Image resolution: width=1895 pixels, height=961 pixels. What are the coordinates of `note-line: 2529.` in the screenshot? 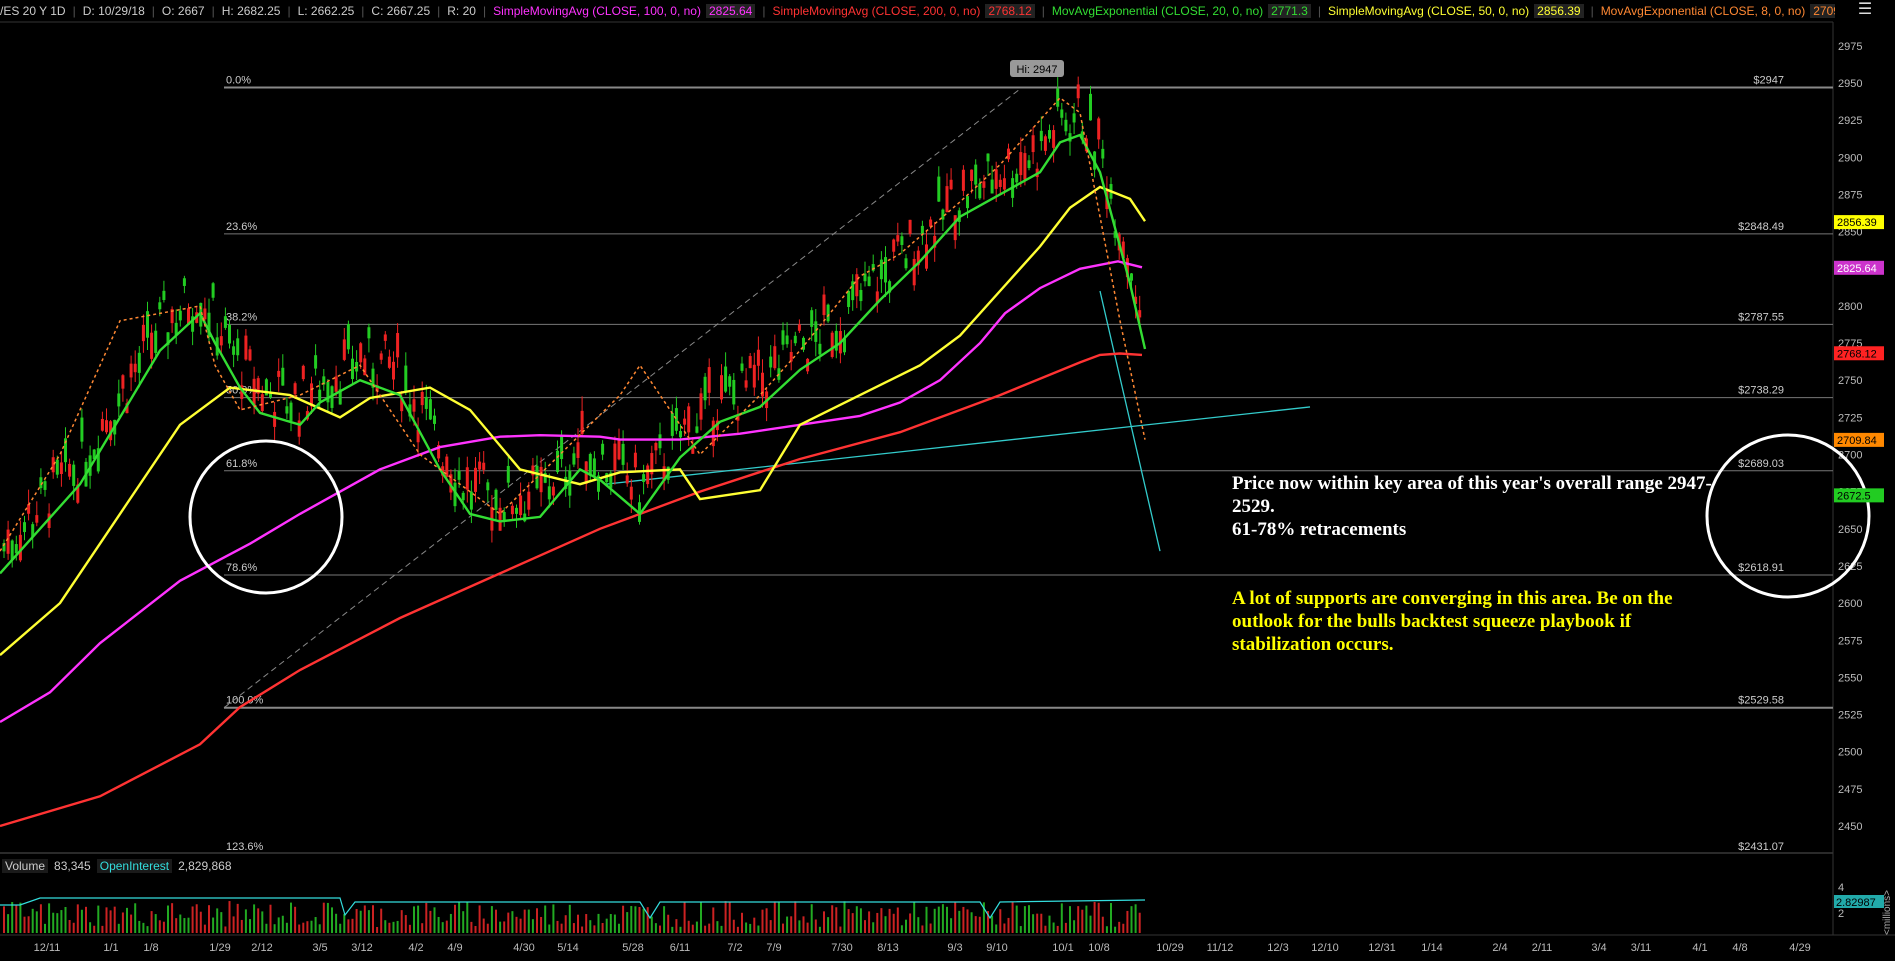 It's located at (1253, 506).